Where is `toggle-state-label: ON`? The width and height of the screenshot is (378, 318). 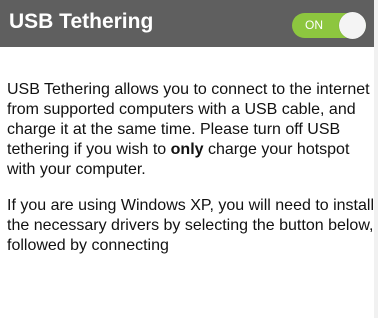 toggle-state-label: ON is located at coordinates (314, 25).